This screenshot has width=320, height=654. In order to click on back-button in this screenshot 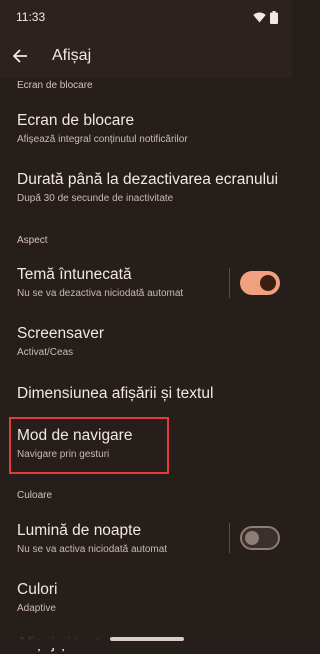, I will do `click(20, 56)`.